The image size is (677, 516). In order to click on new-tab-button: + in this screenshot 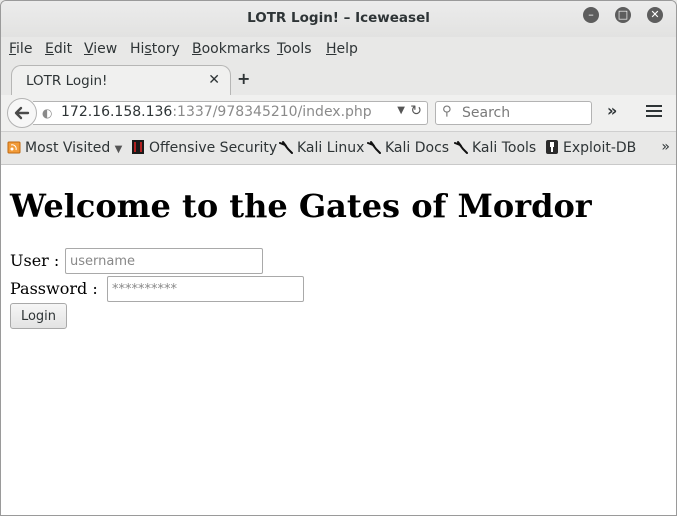, I will do `click(243, 78)`.